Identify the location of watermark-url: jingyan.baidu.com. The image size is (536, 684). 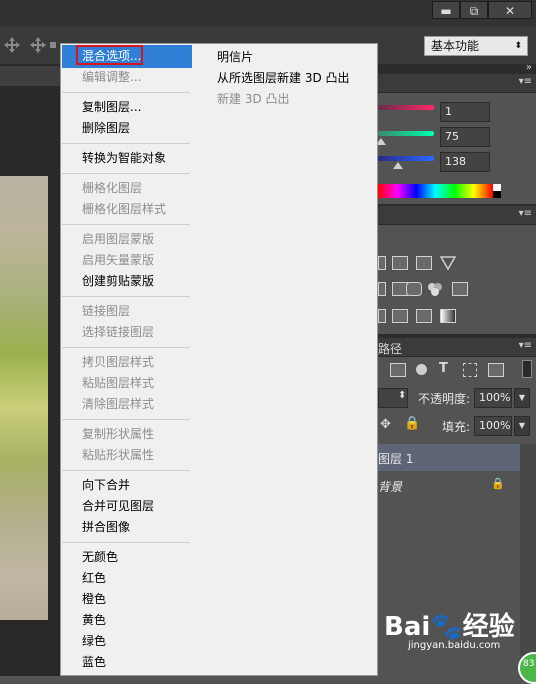
(454, 645).